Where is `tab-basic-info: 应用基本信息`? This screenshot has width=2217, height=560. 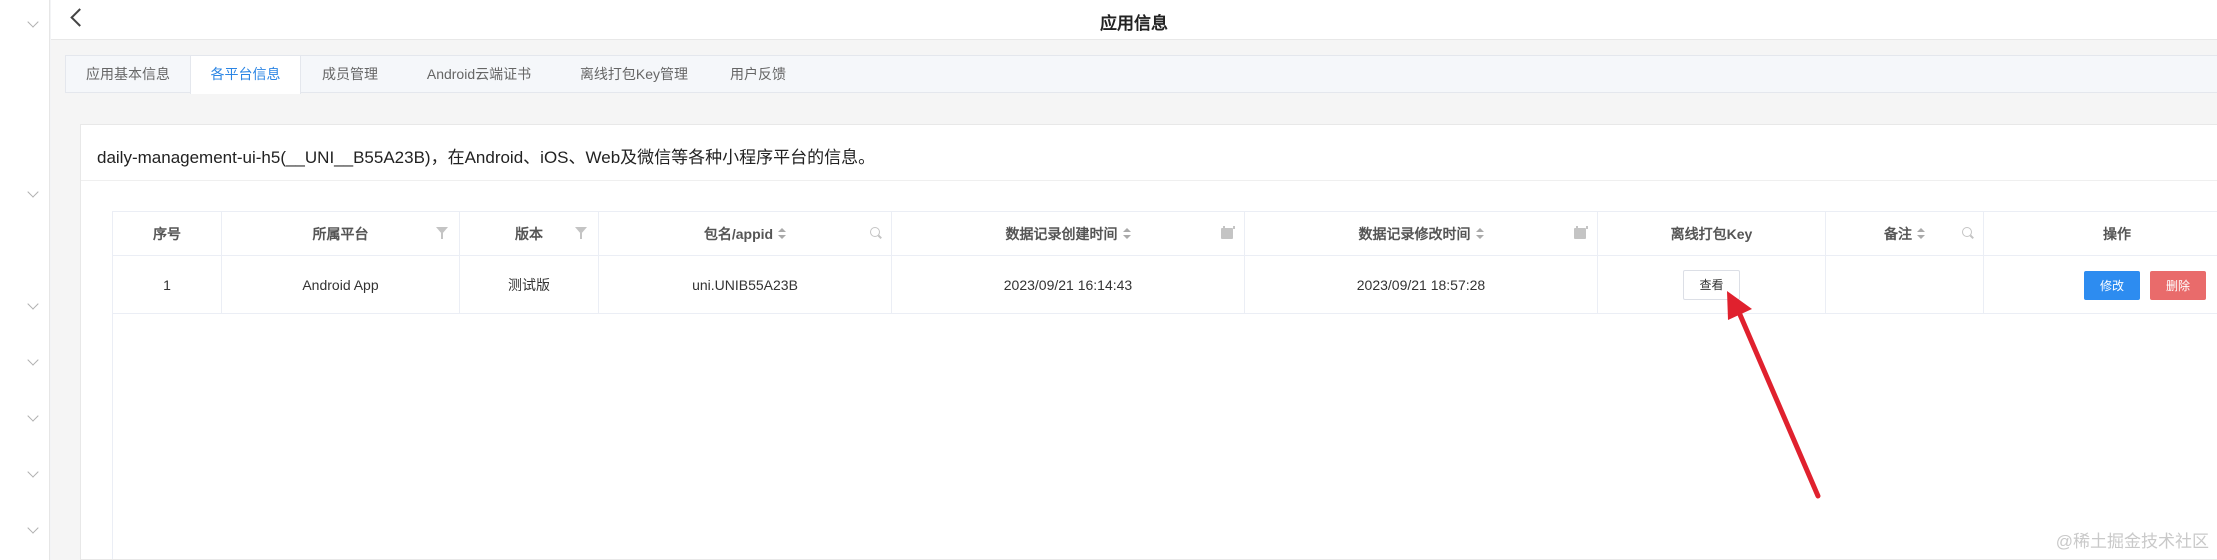
tab-basic-info: 应用基本信息 is located at coordinates (128, 74).